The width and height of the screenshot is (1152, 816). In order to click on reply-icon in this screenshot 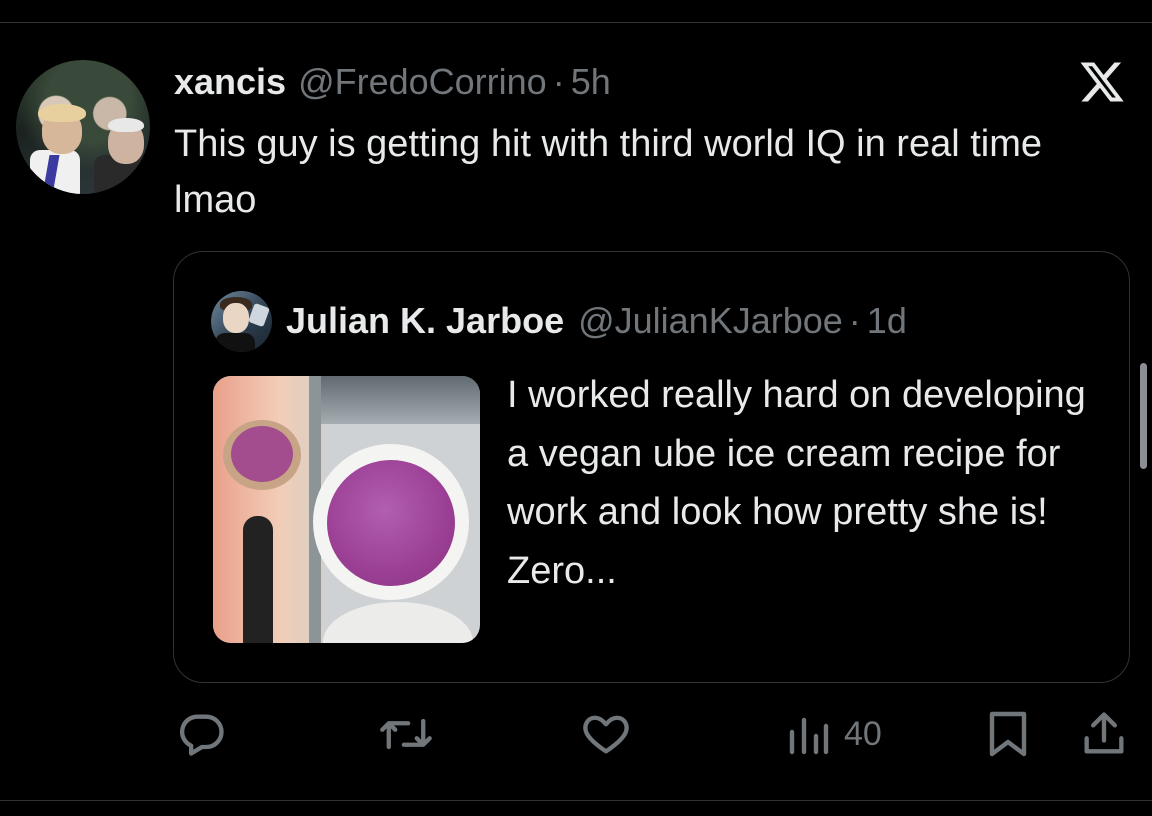, I will do `click(202, 735)`.